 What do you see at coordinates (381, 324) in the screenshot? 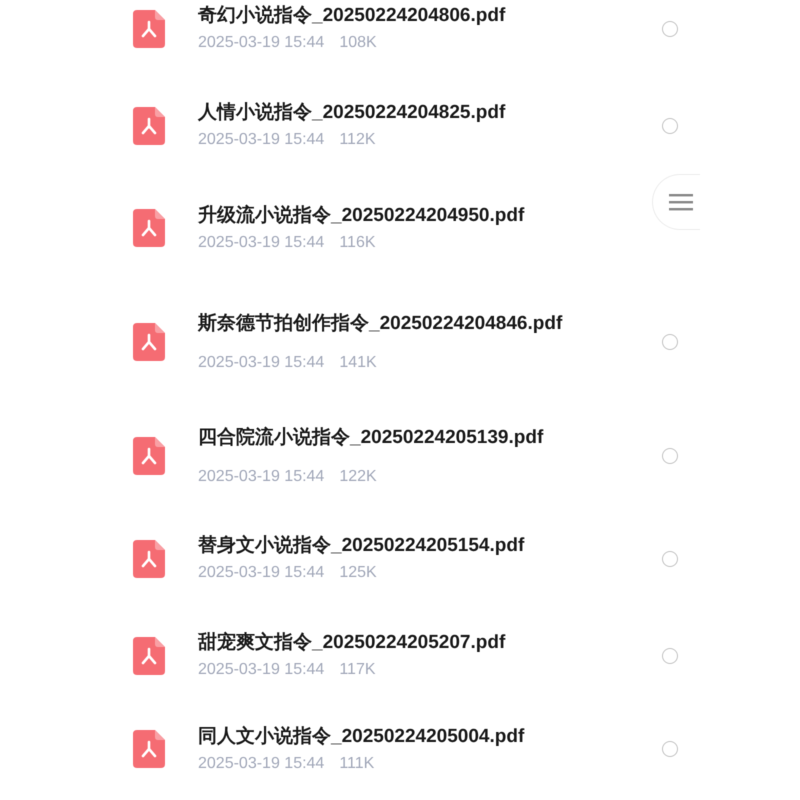
I see `file-name: 斯奈德节拍创作指令_20250224204846.pdf` at bounding box center [381, 324].